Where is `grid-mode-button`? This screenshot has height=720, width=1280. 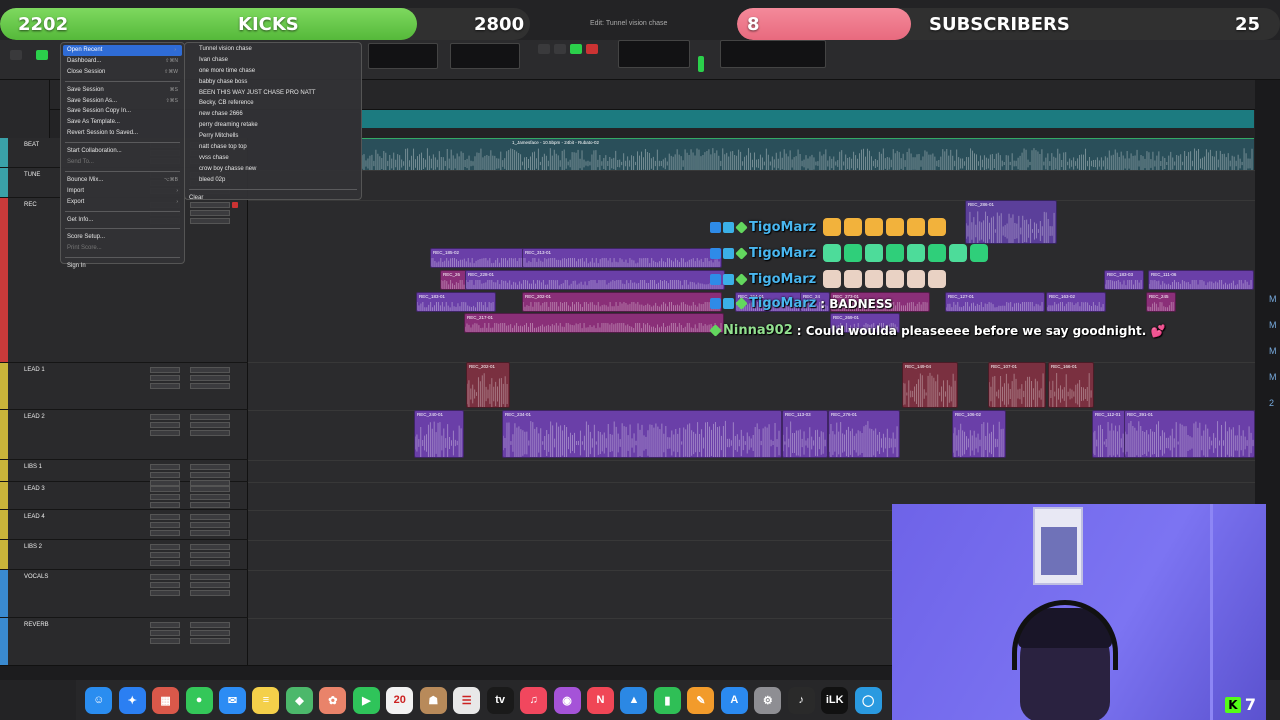
grid-mode-button is located at coordinates (42, 55).